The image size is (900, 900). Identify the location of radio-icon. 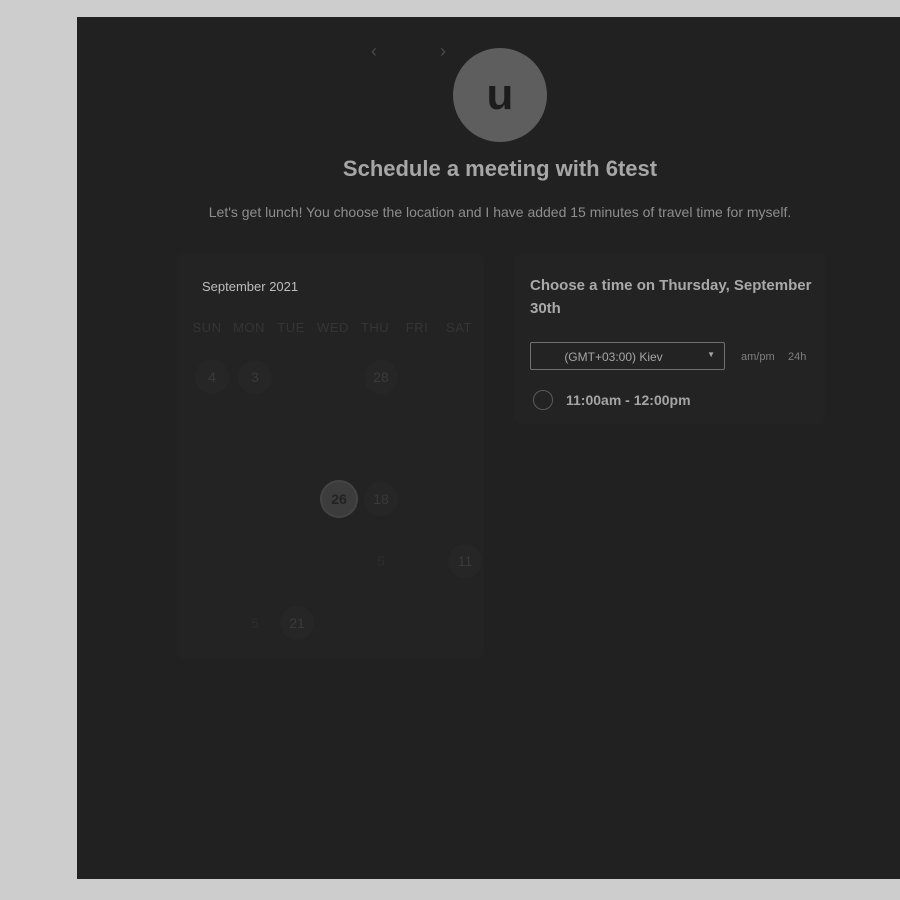
(543, 400).